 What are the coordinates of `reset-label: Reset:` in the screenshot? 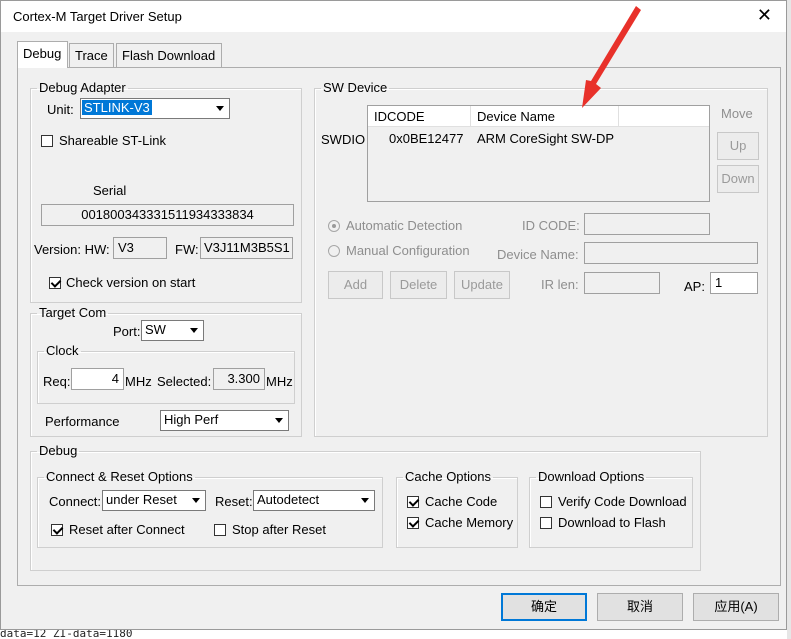 It's located at (234, 501).